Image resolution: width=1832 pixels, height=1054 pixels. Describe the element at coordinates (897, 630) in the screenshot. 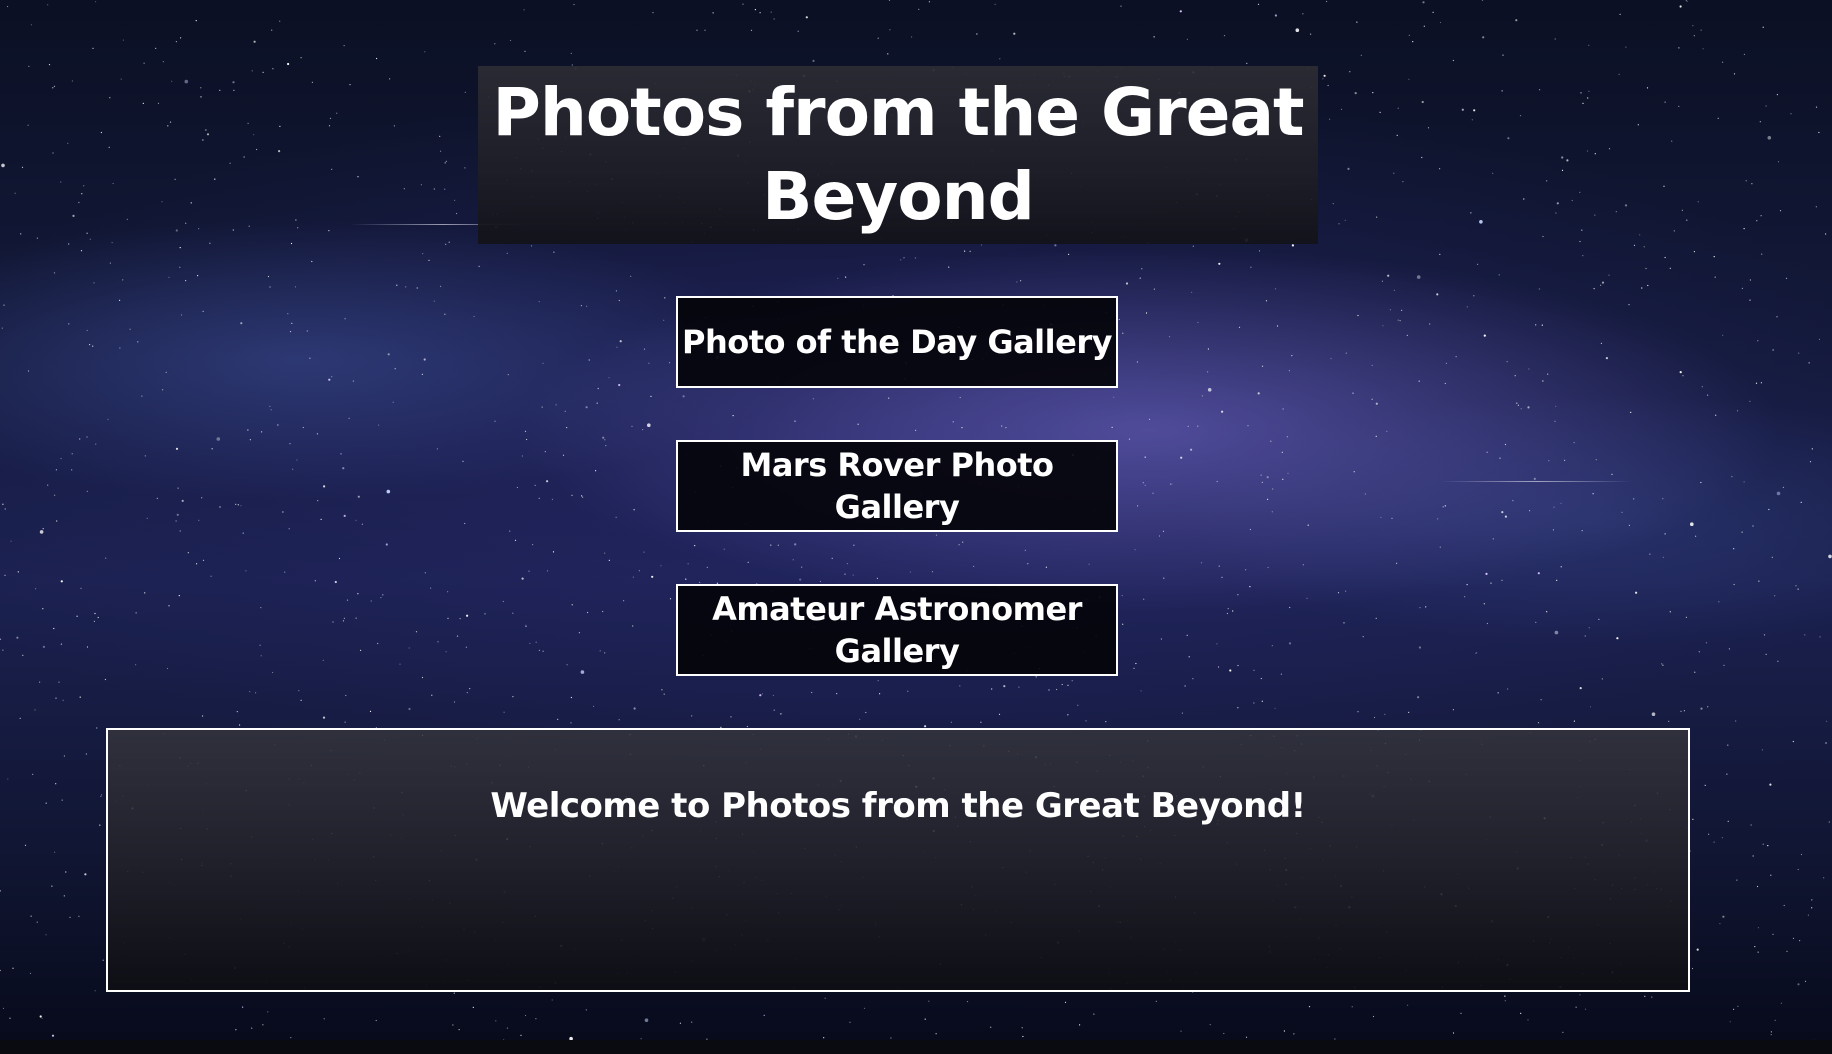

I see `amateur-astronomer-gallery-button: Amateur Astronomer Gallery` at that location.